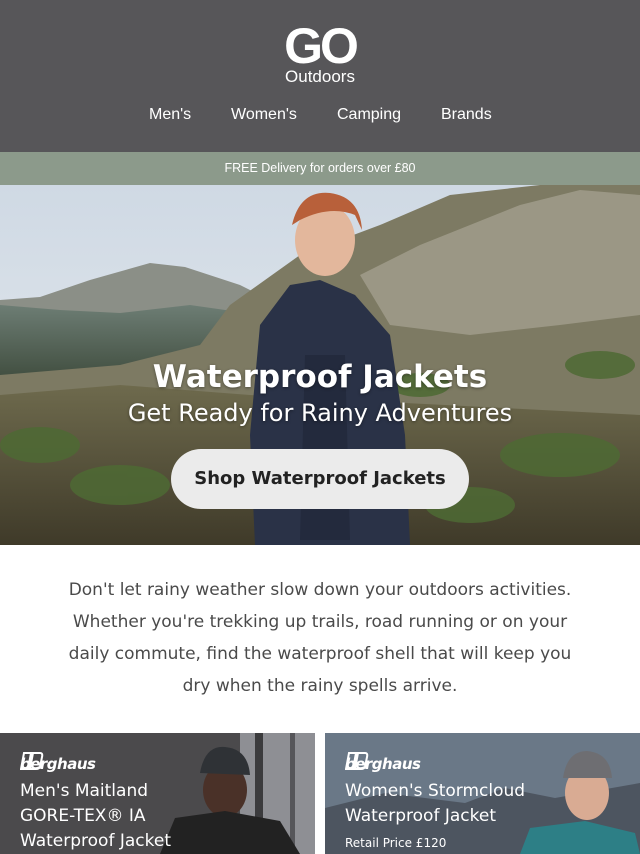 The image size is (640, 854). What do you see at coordinates (466, 115) in the screenshot?
I see `nav-brands: Brands` at bounding box center [466, 115].